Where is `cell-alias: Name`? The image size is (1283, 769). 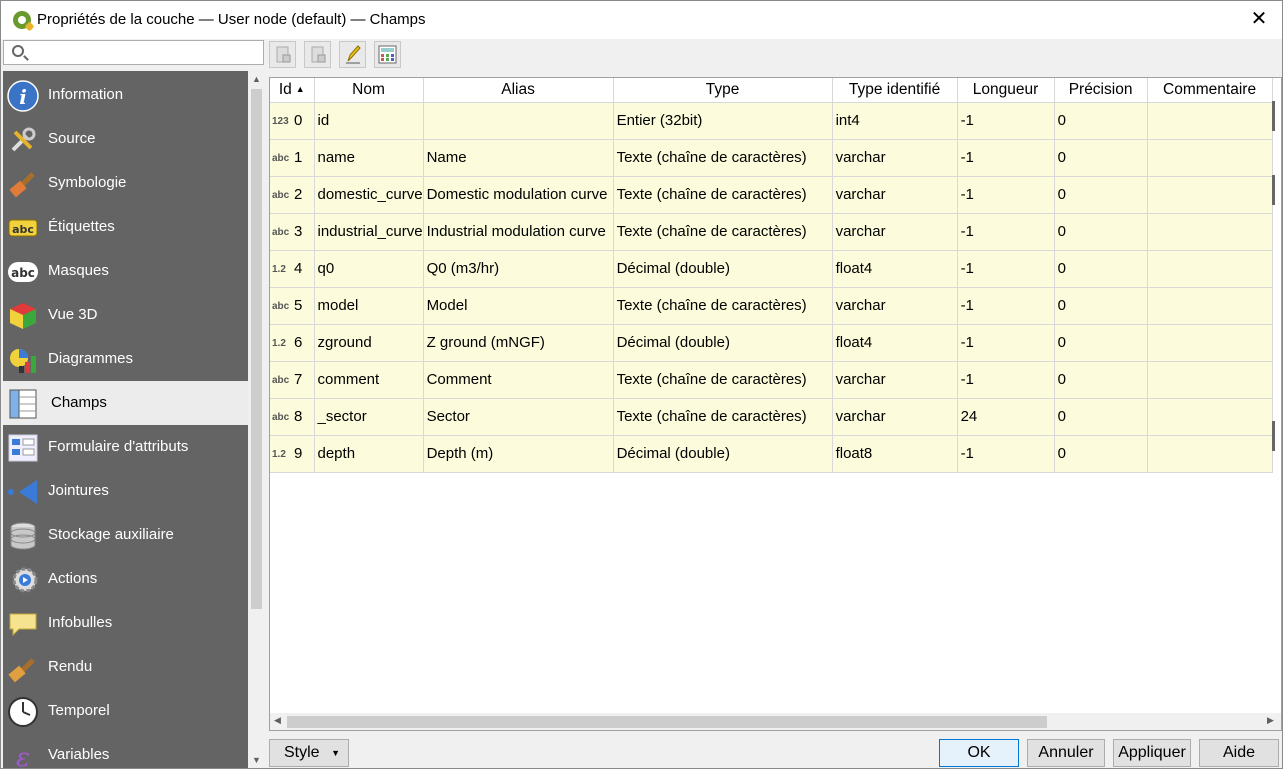
cell-alias: Name is located at coordinates (518, 158).